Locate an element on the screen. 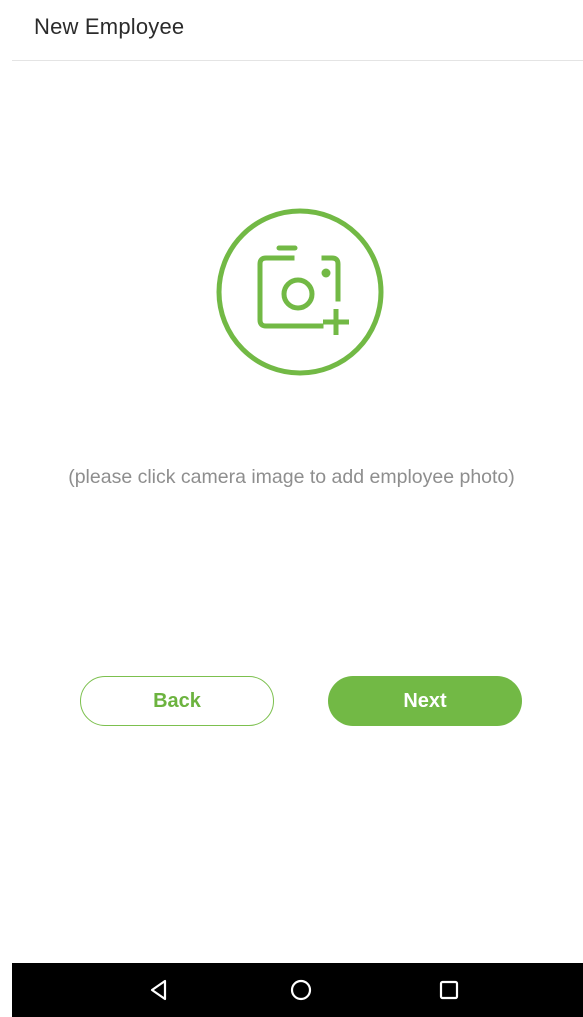 This screenshot has height=1017, width=583. page-title: New Employee is located at coordinates (109, 26).